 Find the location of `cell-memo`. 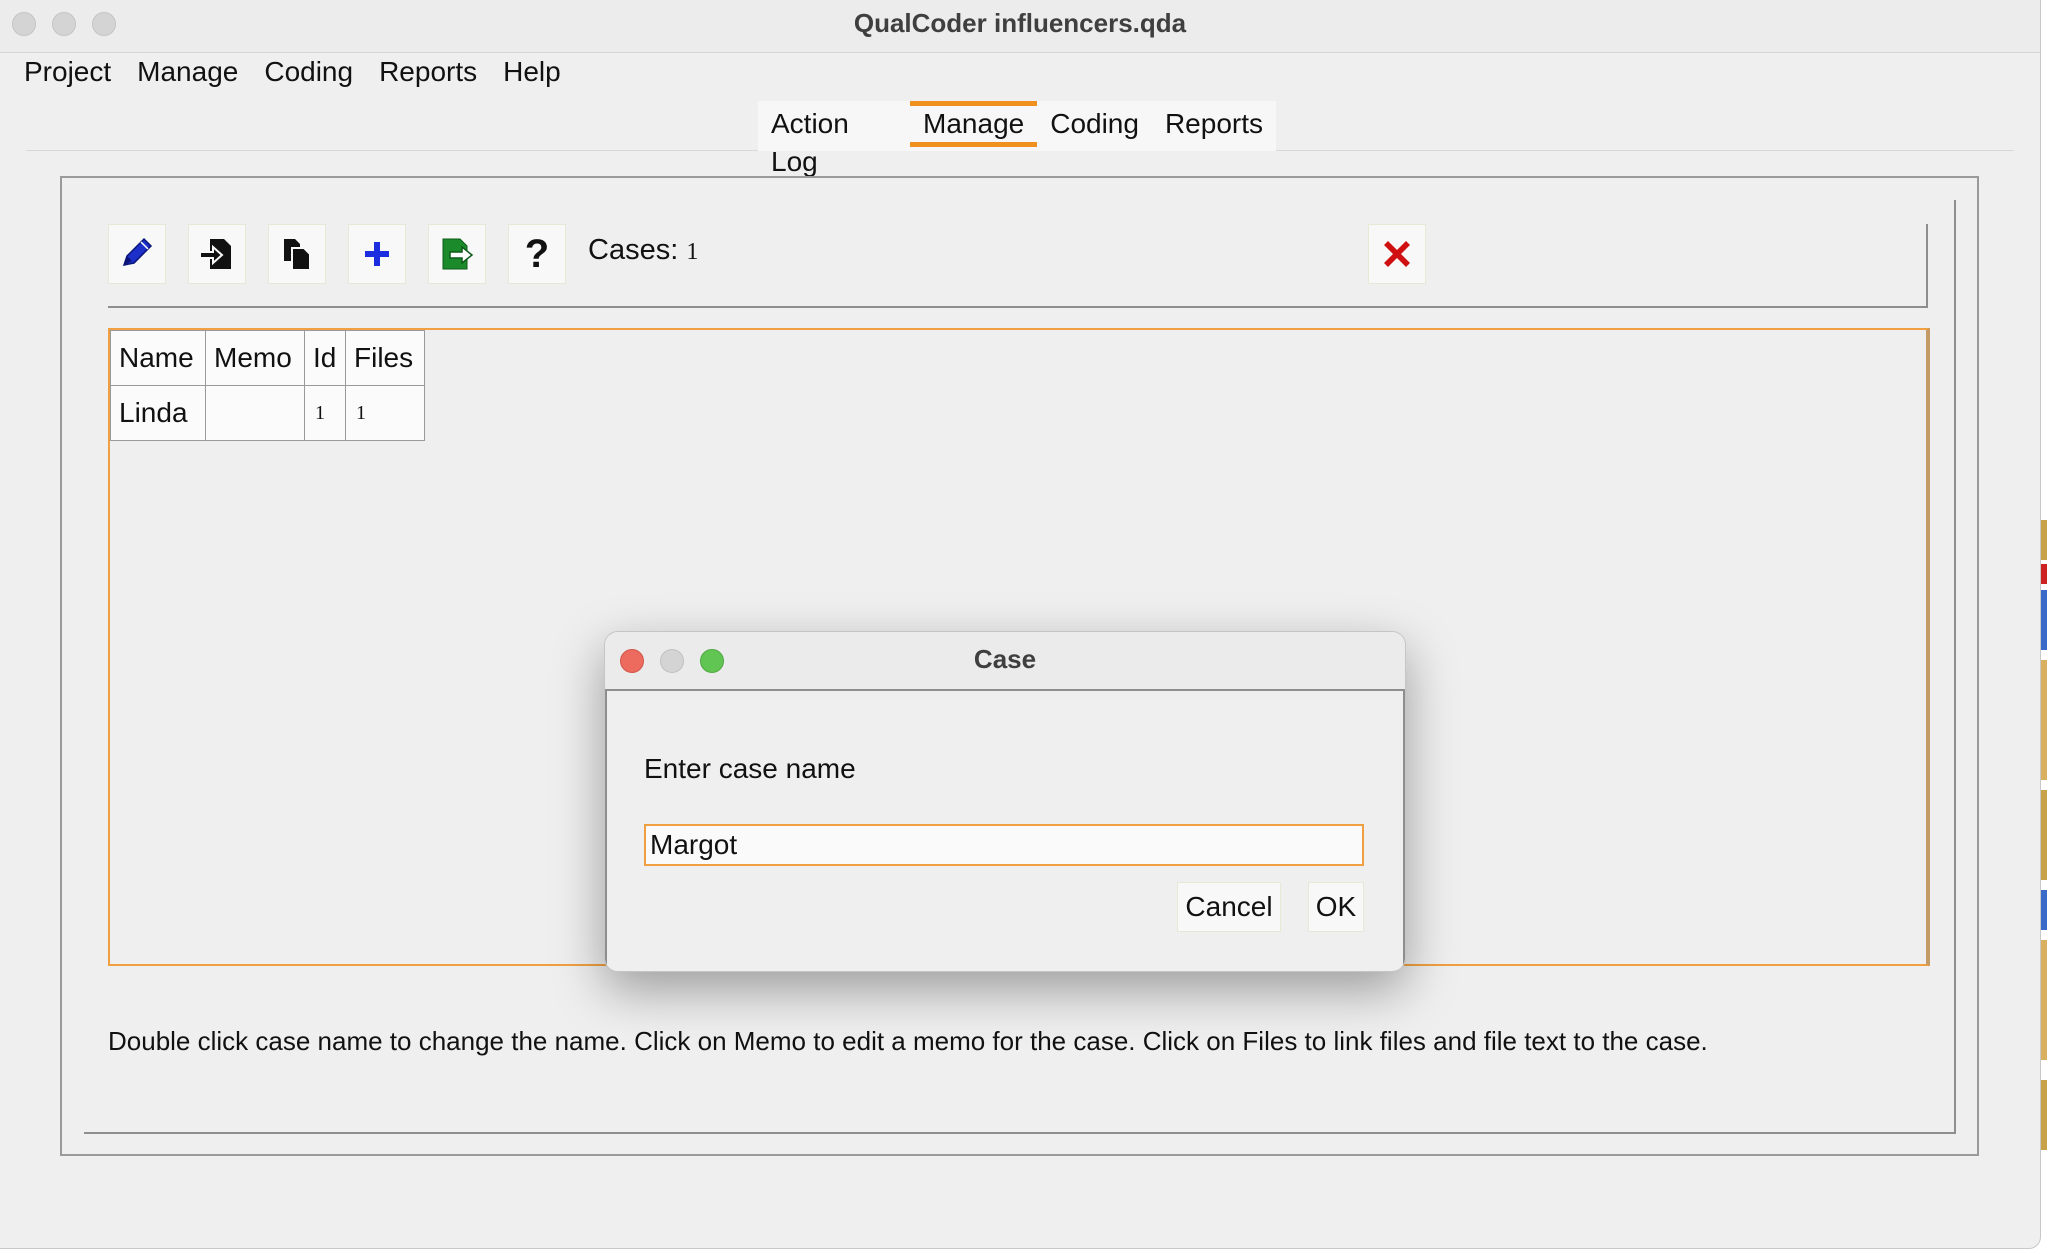

cell-memo is located at coordinates (255, 413).